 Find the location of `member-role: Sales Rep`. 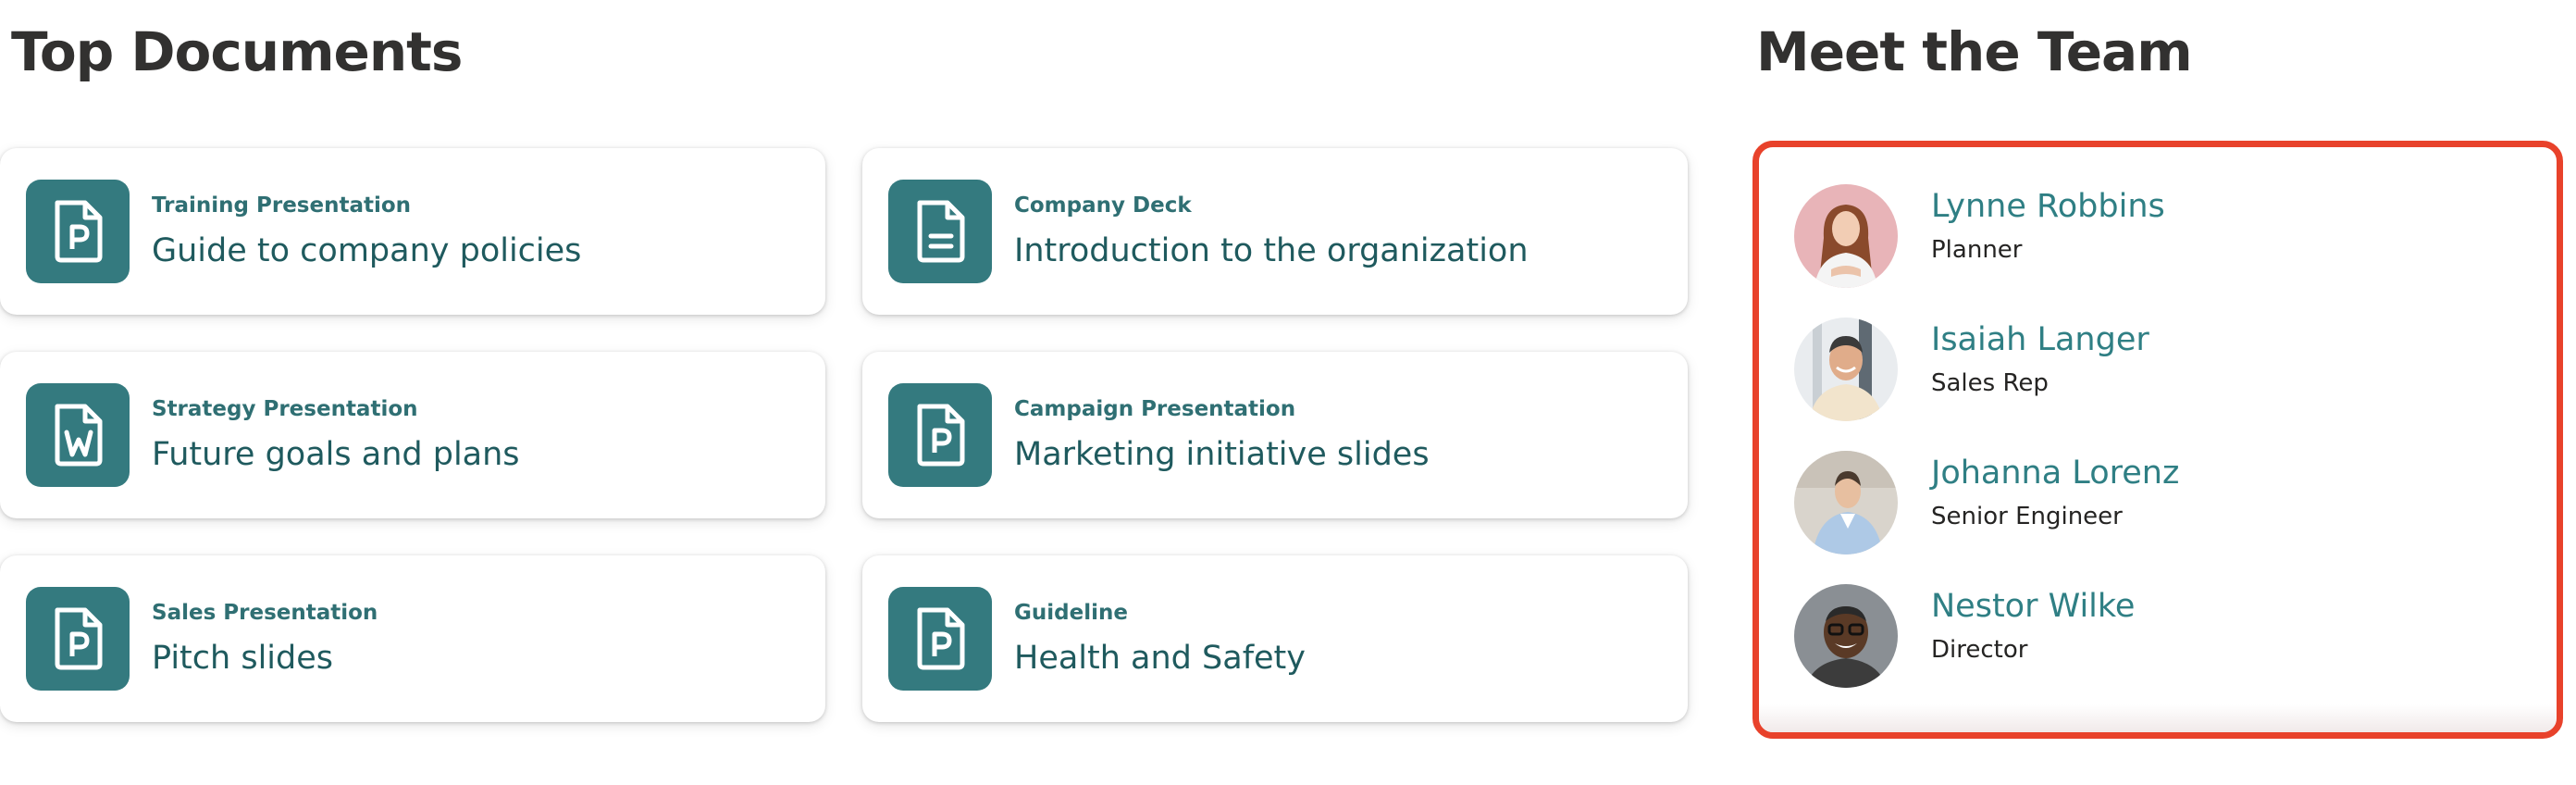

member-role: Sales Rep is located at coordinates (1990, 383).